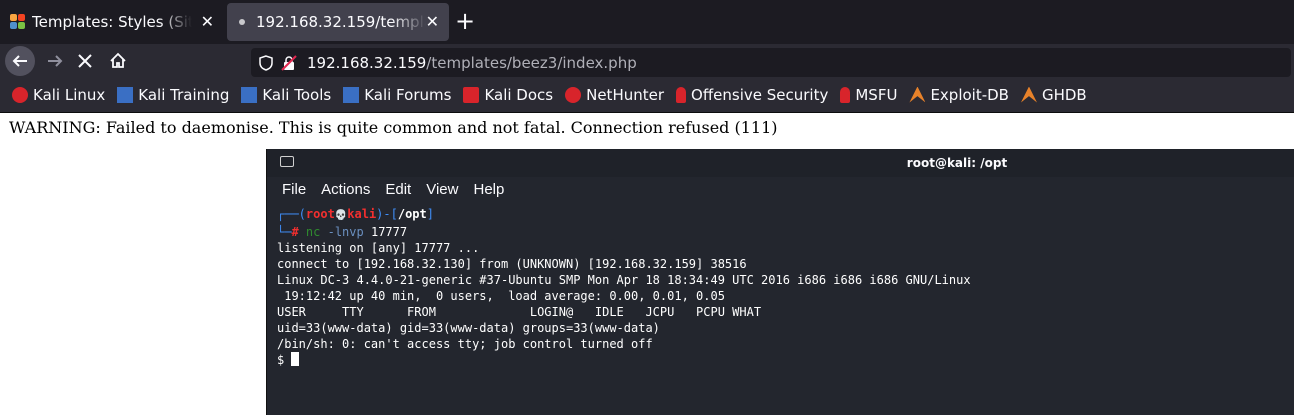 This screenshot has width=1294, height=415. I want to click on kali-forums-icon, so click(351, 94).